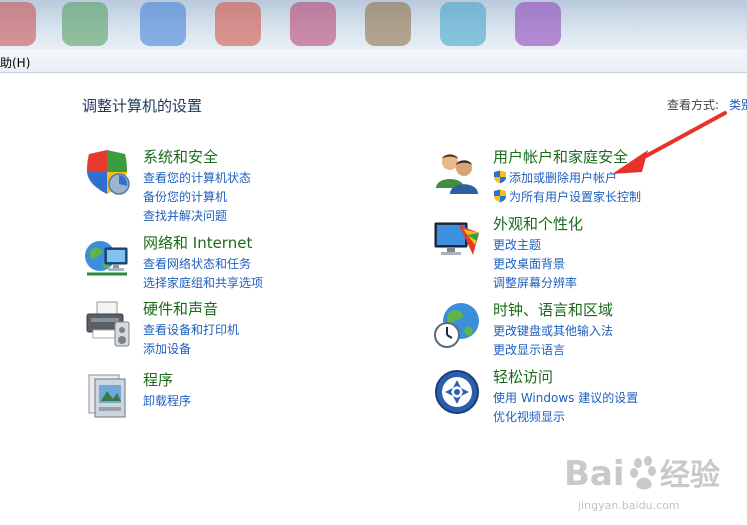  I want to click on watermark-brand2: 经验, so click(690, 475).